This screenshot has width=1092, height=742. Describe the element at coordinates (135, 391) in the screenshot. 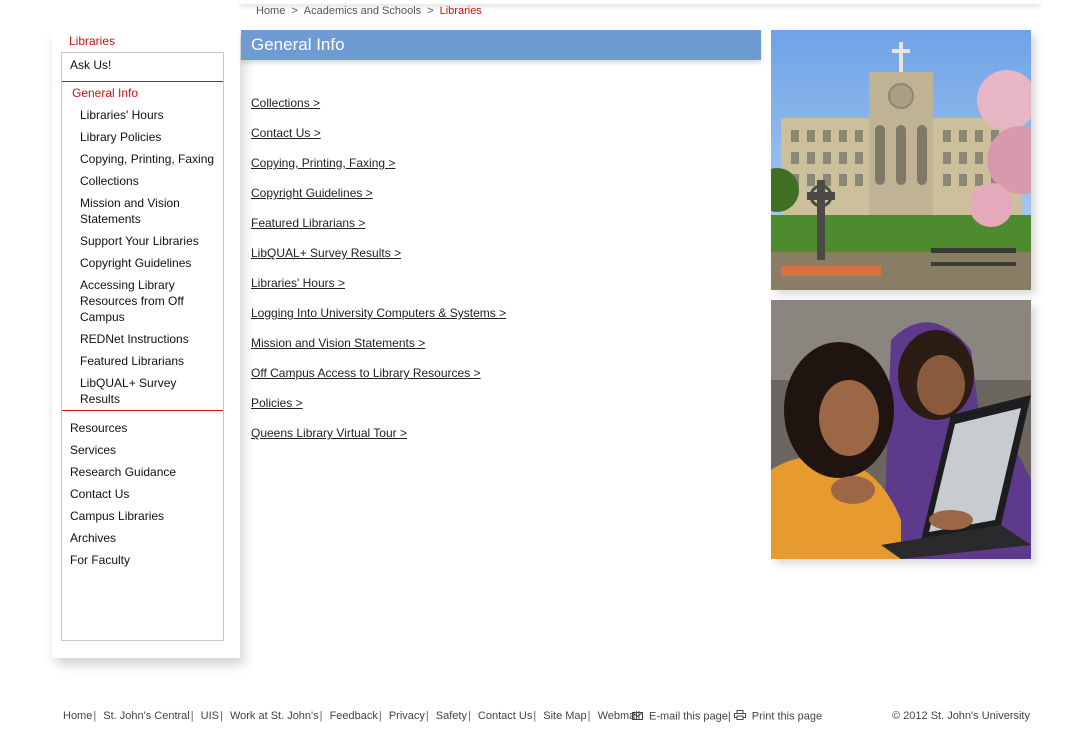

I see `sidebar-subitem-libqual: LibQUAL+ Survey Results` at that location.